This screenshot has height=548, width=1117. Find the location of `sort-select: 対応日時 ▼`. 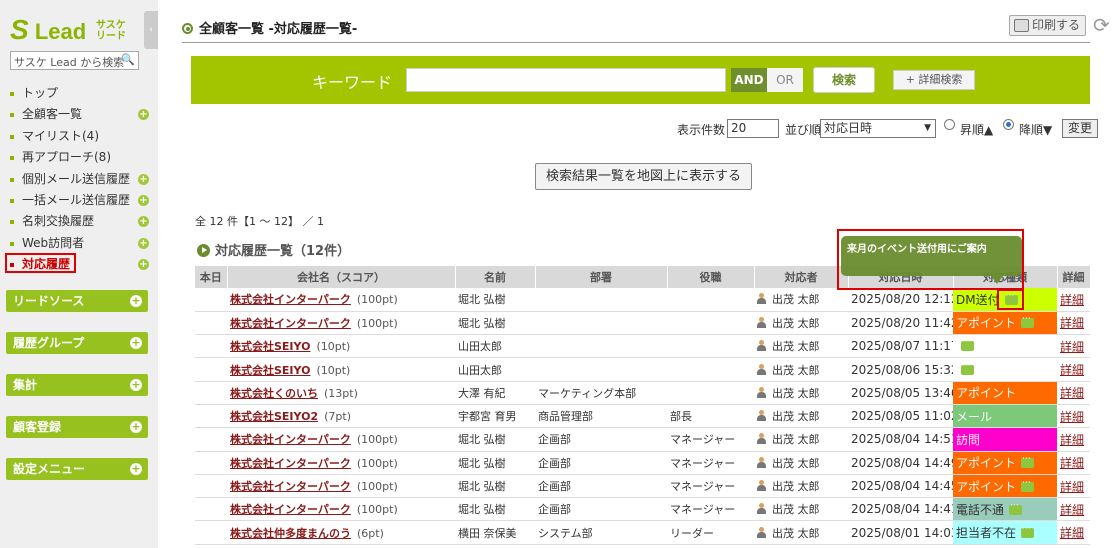

sort-select: 対応日時 ▼ is located at coordinates (878, 128).